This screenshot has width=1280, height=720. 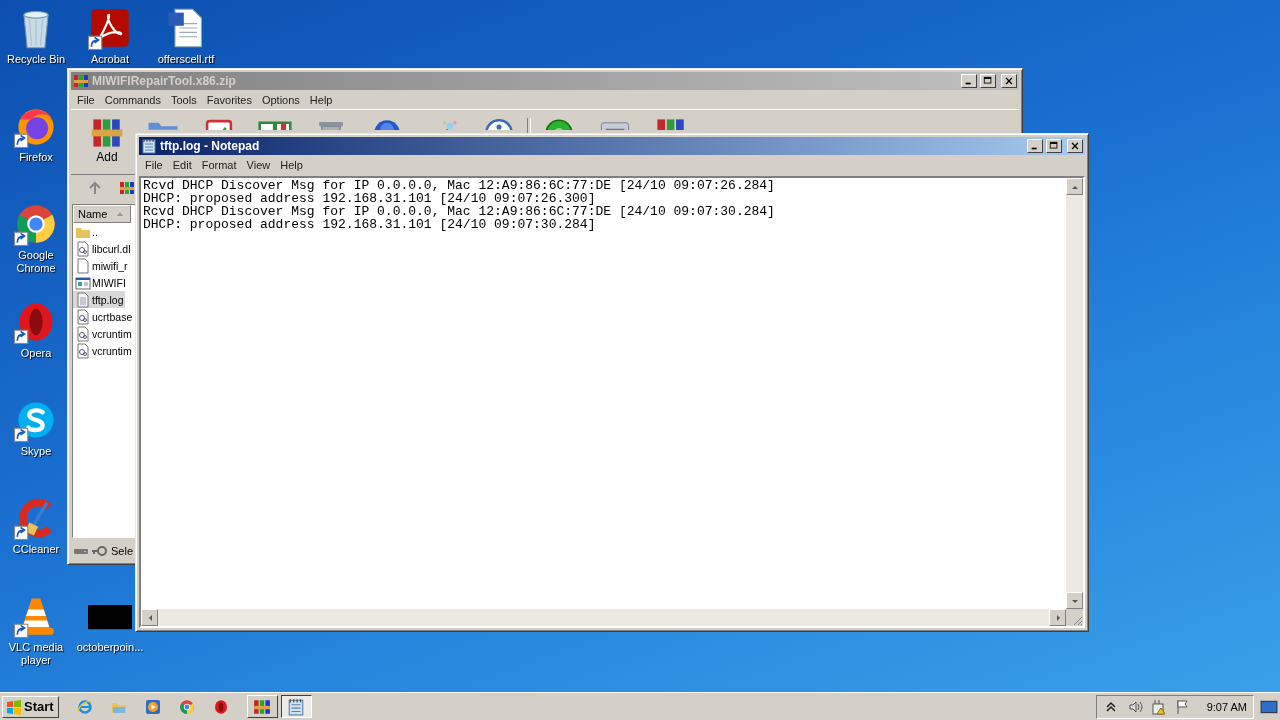 What do you see at coordinates (86, 231) in the screenshot?
I see `file-row: ..` at bounding box center [86, 231].